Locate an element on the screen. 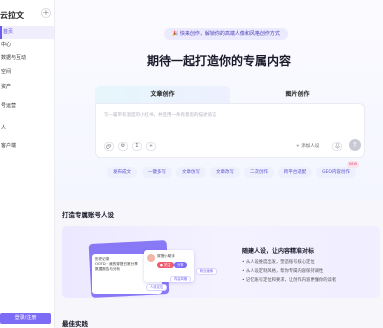 This screenshot has height=328, width=383. section-title-best-practices: 最佳实践 is located at coordinates (75, 324).